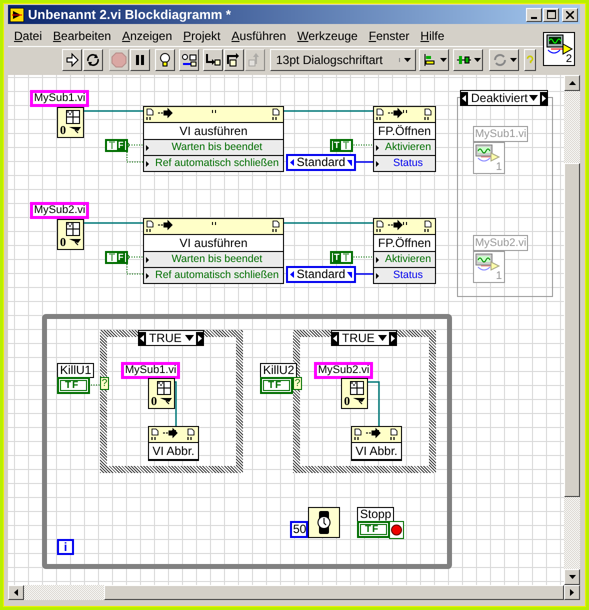  Describe the element at coordinates (140, 60) in the screenshot. I see `pause-button` at that location.